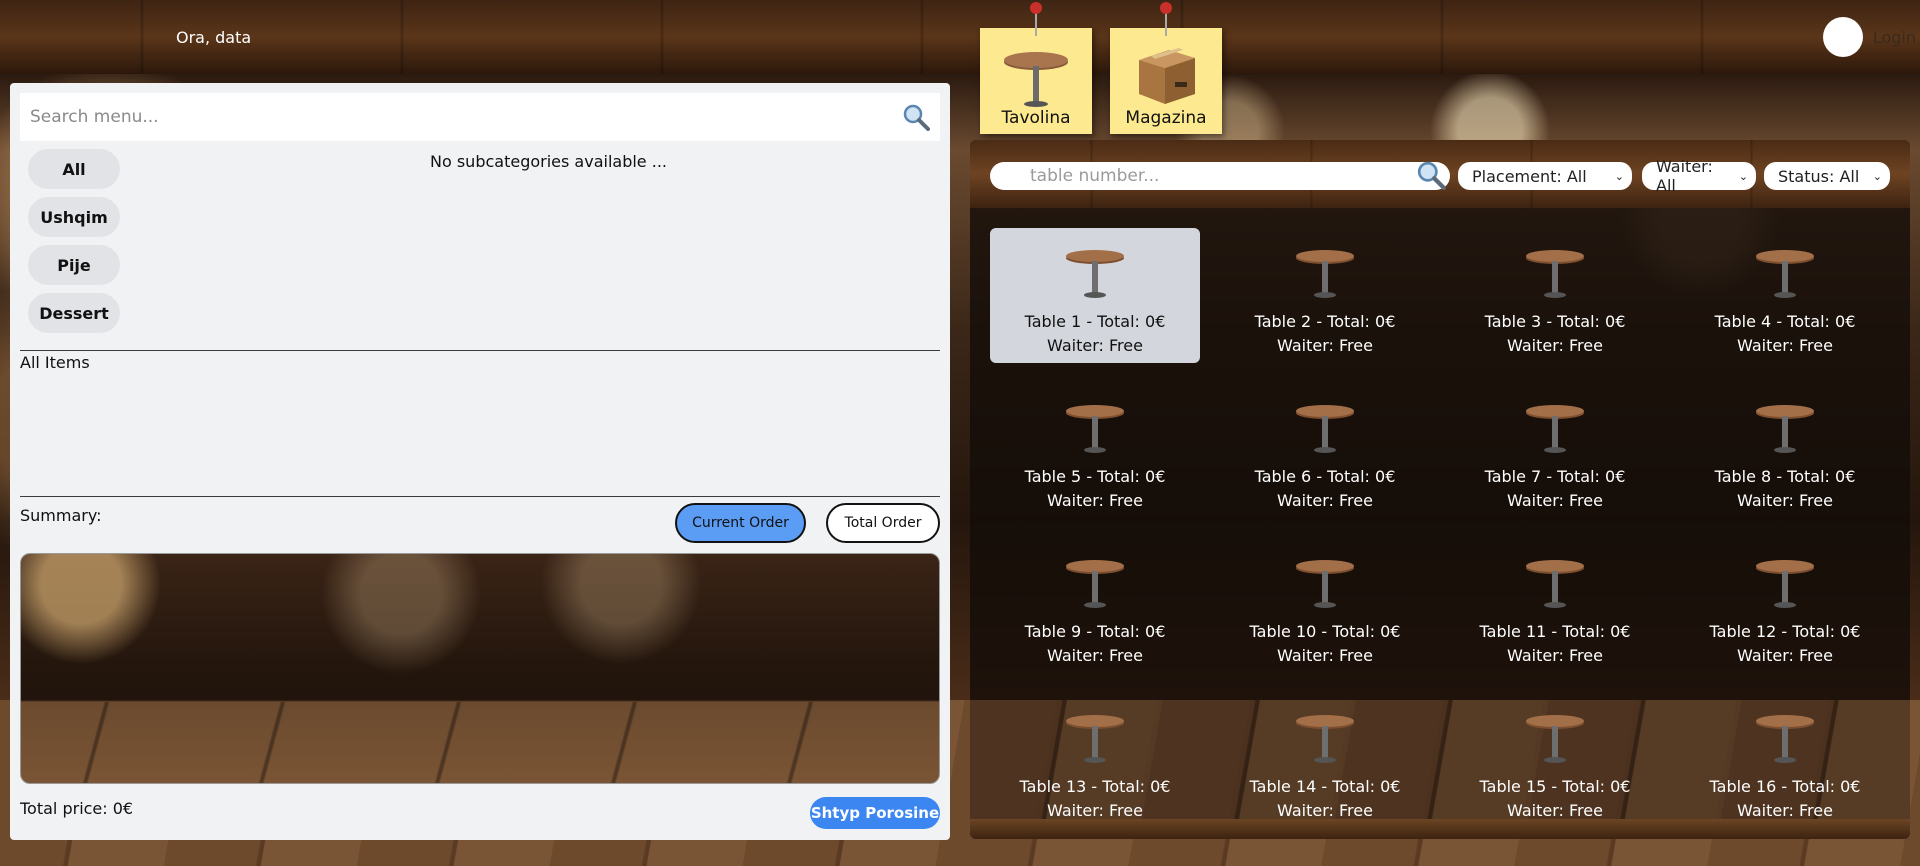 The height and width of the screenshot is (866, 1920). I want to click on table-card: Table 9 - Total: 0€ Waiter: Free, so click(1095, 605).